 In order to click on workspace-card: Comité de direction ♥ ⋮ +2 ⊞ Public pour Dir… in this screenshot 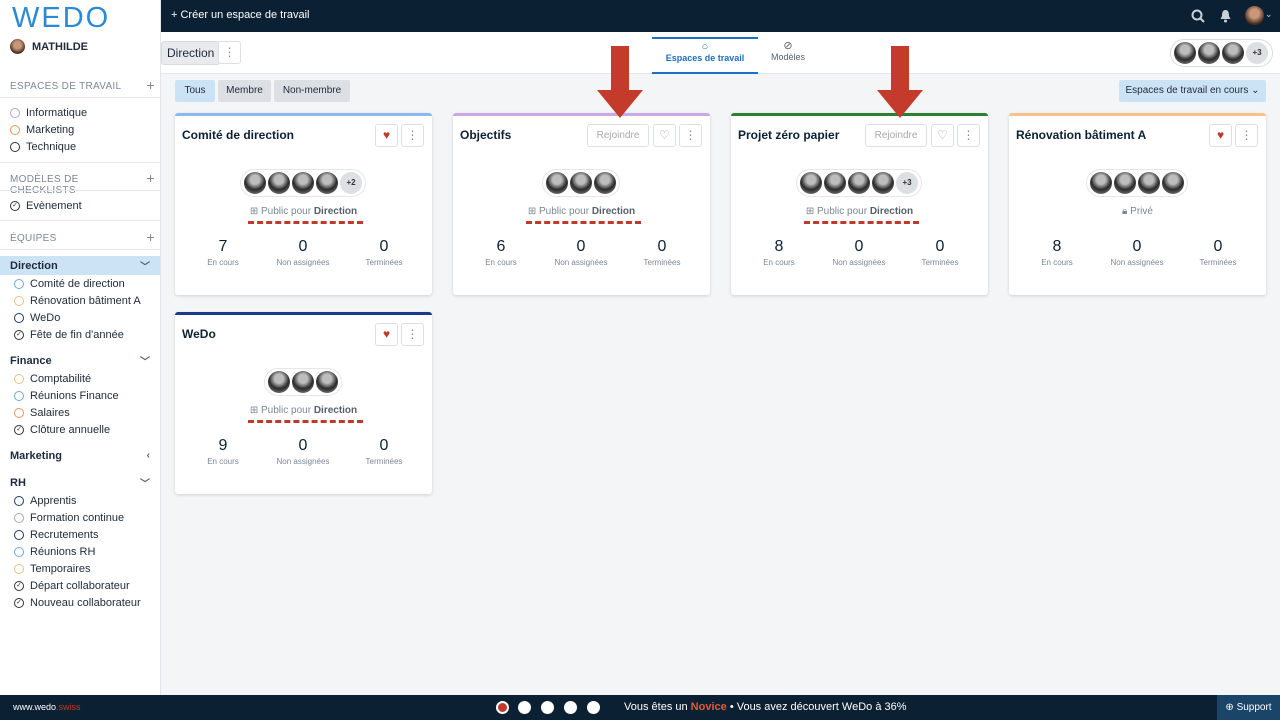, I will do `click(303, 204)`.